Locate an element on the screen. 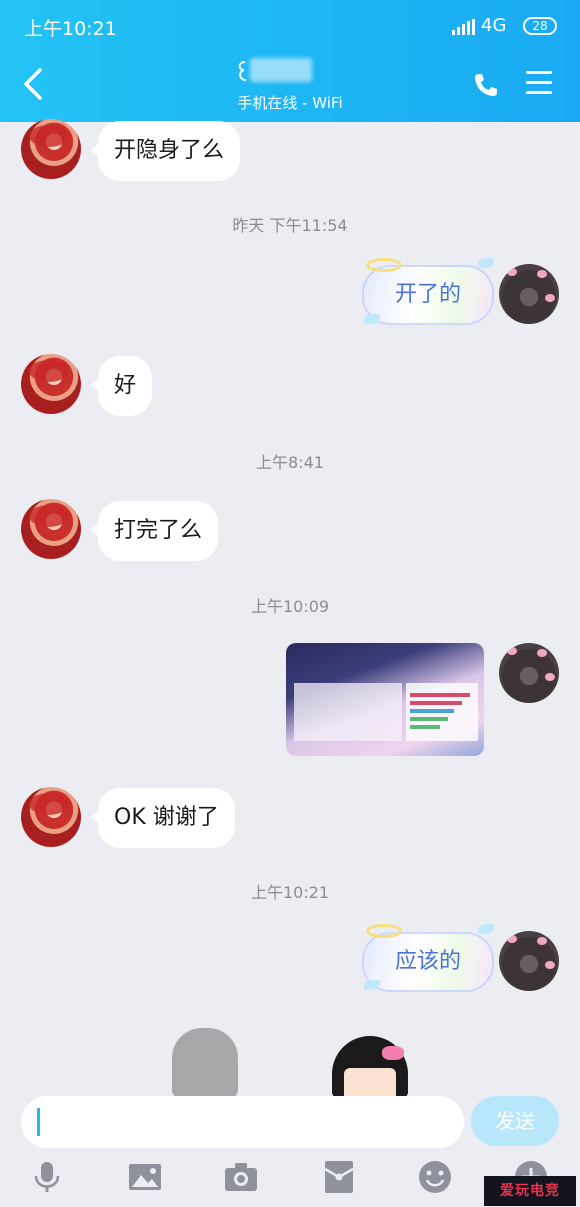 The image size is (580, 1207). message-bubble-right: 应该的 is located at coordinates (428, 962).